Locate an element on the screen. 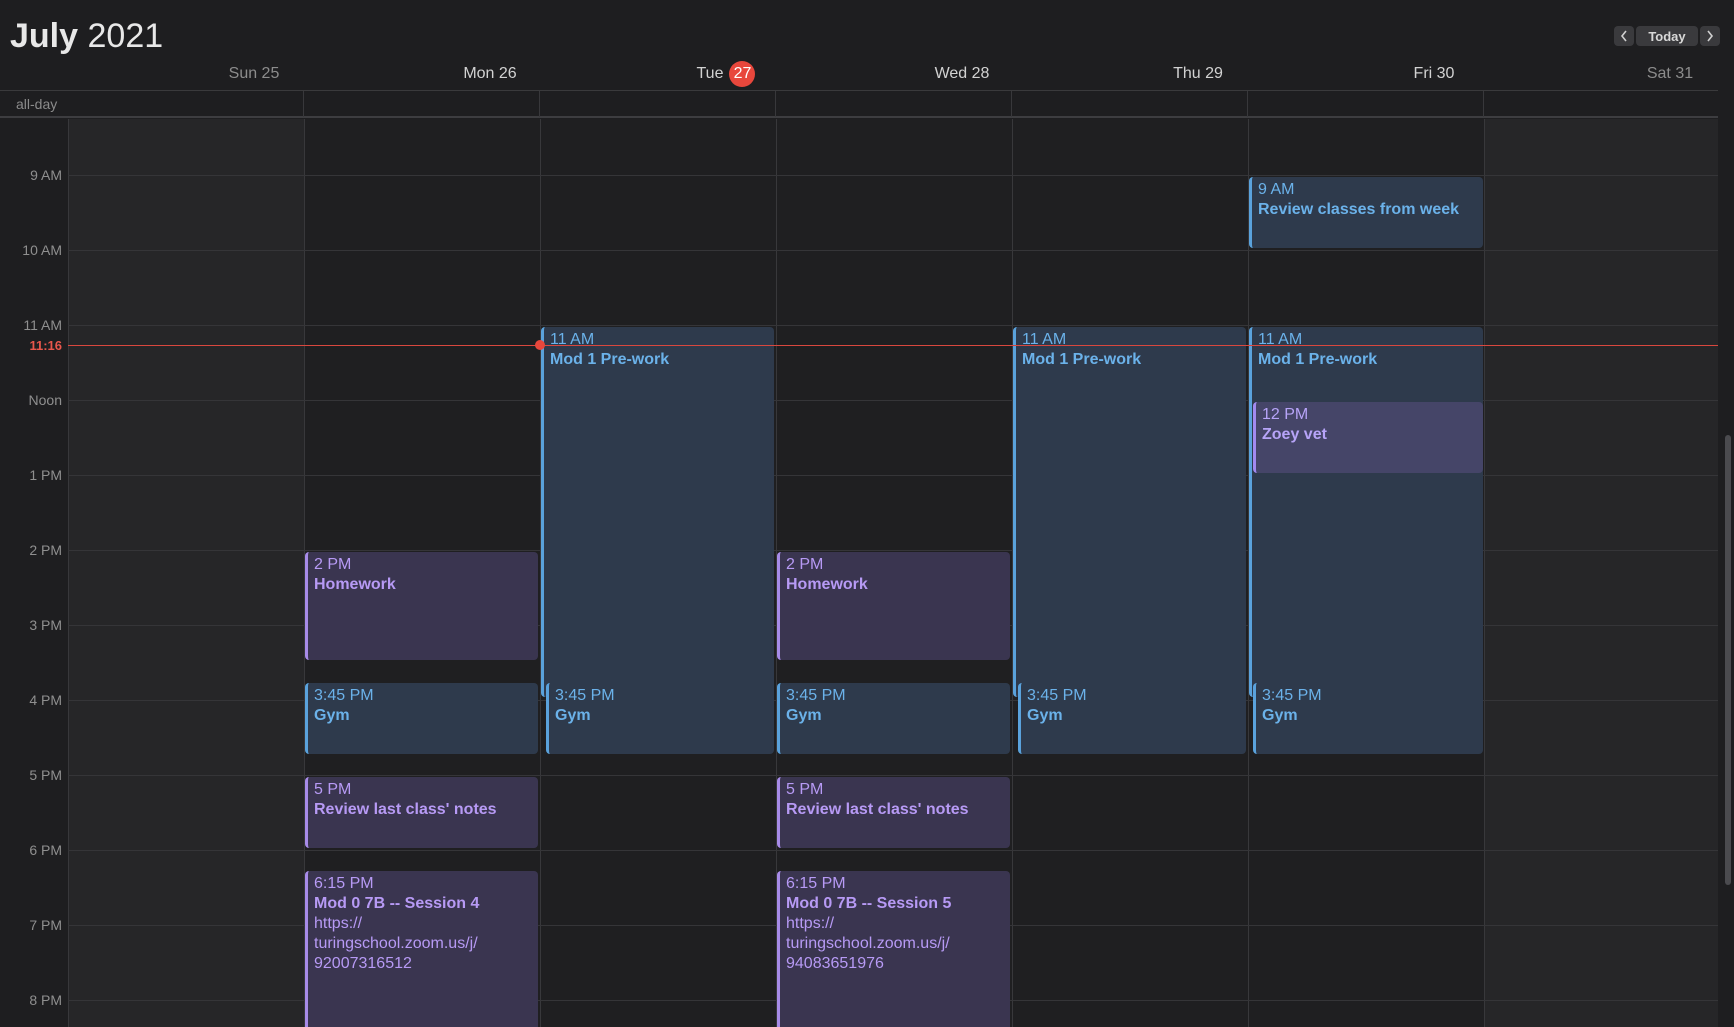 This screenshot has height=1027, width=1734. next-week-button is located at coordinates (1710, 36).